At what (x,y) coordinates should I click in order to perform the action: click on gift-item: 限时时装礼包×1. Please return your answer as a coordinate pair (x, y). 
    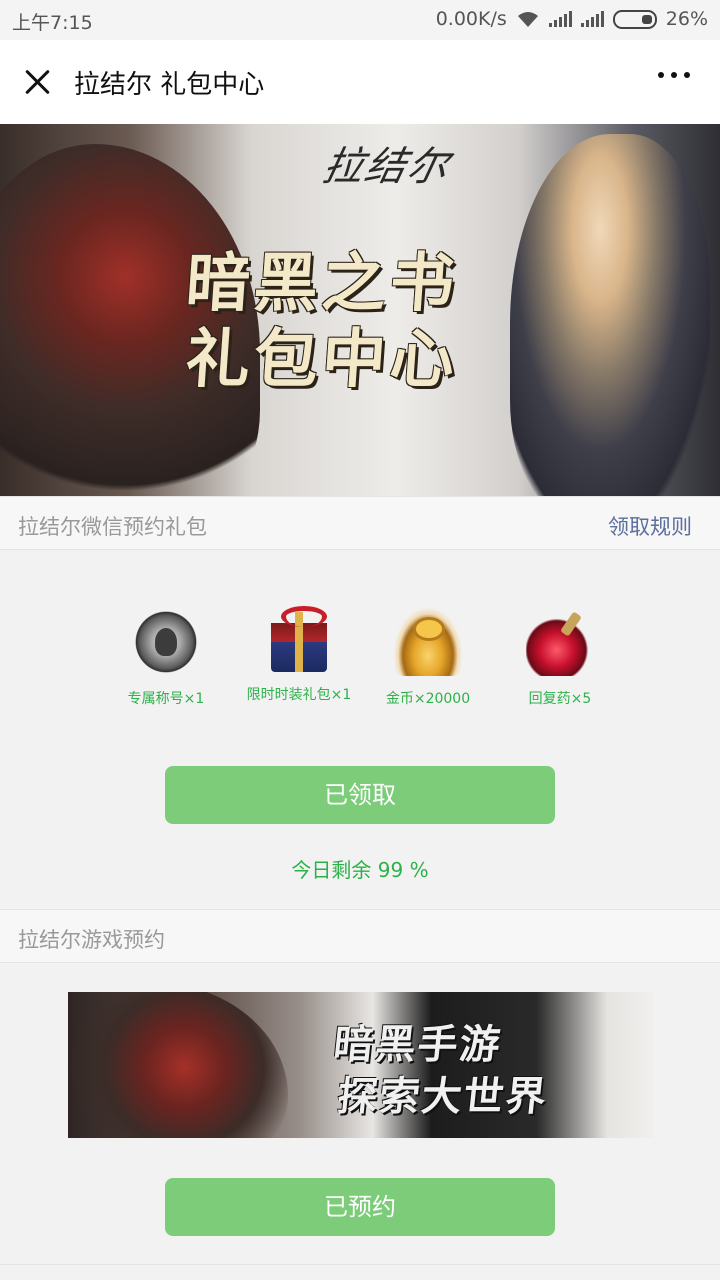
    Looking at the image, I should click on (299, 655).